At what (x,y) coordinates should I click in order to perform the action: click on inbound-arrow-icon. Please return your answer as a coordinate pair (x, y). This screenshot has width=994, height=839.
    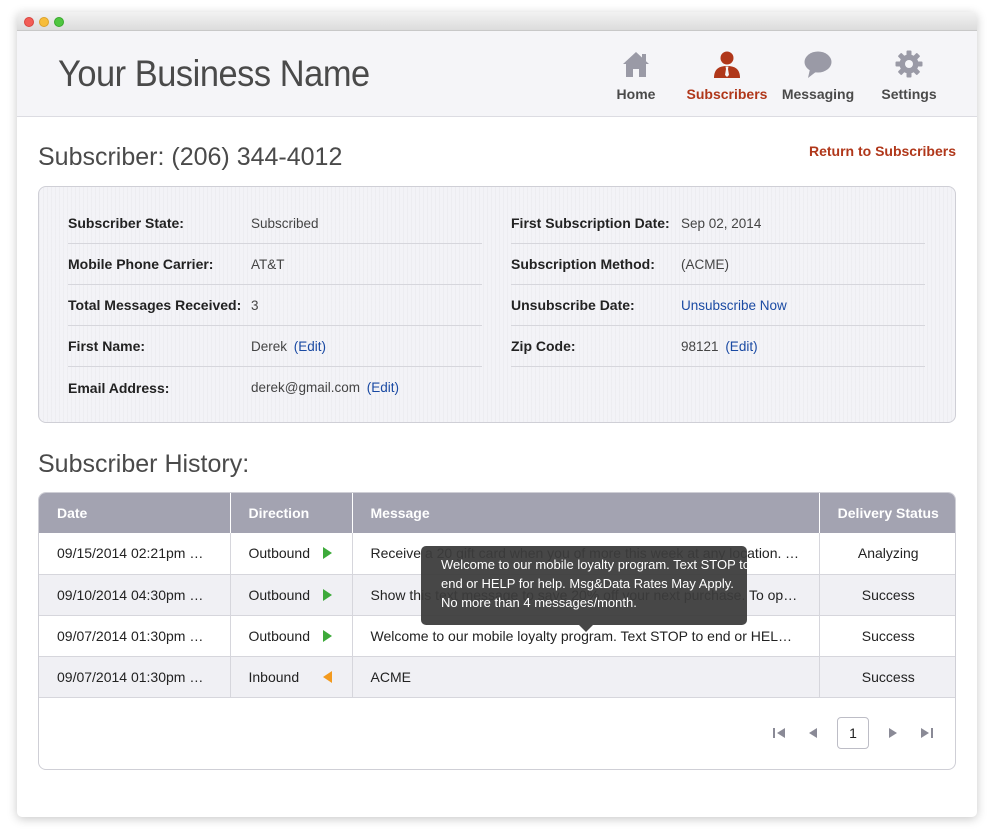
    Looking at the image, I should click on (327, 676).